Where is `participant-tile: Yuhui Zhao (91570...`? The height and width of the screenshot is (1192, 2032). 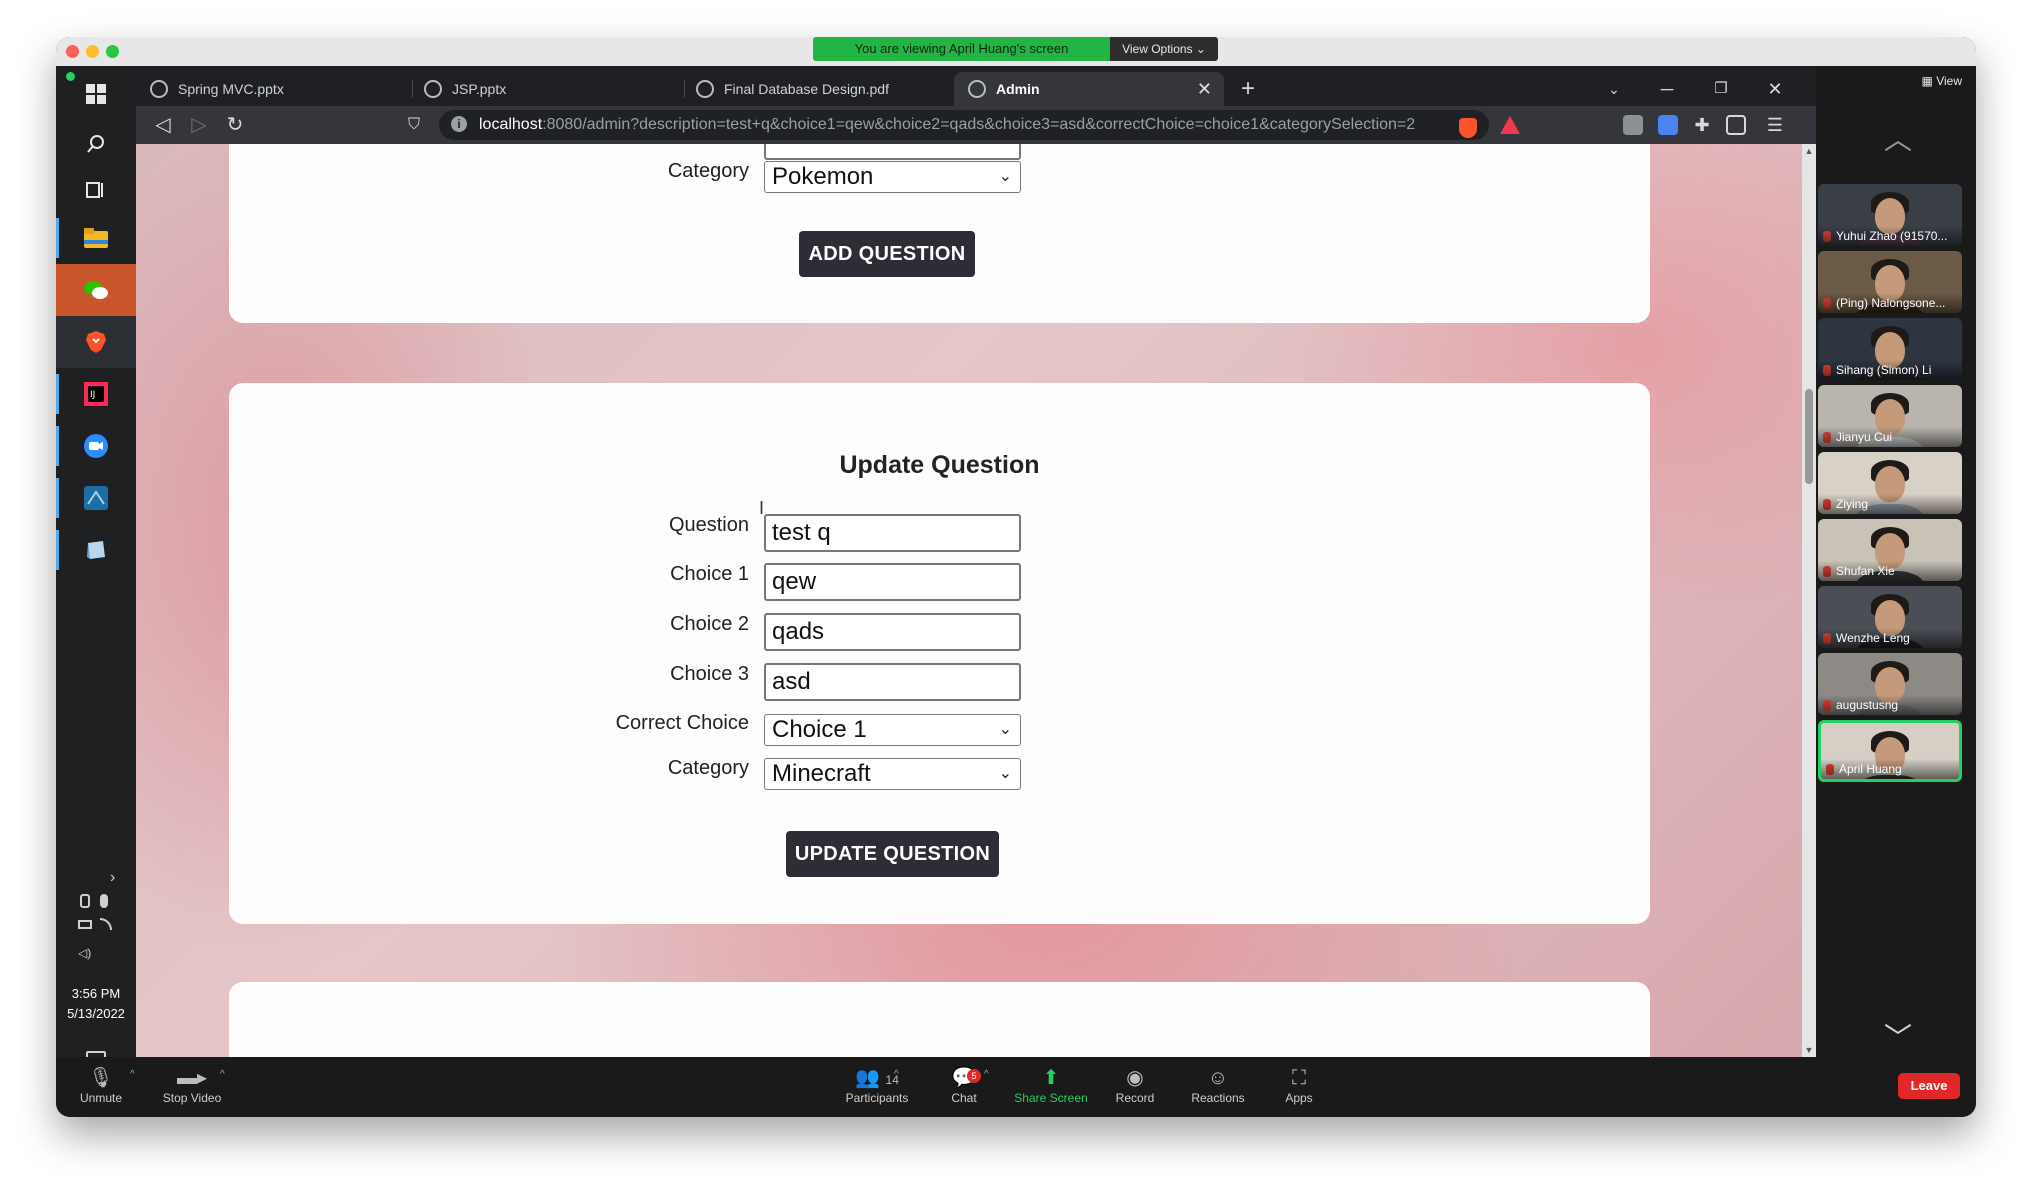
participant-tile: Yuhui Zhao (91570... is located at coordinates (1890, 215).